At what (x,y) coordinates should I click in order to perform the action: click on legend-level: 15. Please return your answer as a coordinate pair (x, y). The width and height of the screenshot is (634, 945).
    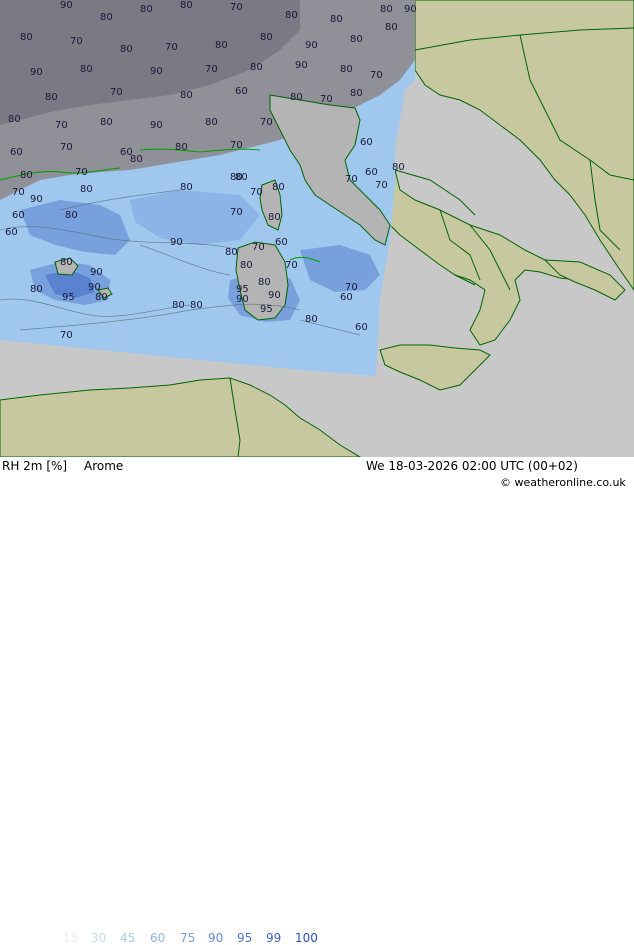
    Looking at the image, I should click on (71, 938).